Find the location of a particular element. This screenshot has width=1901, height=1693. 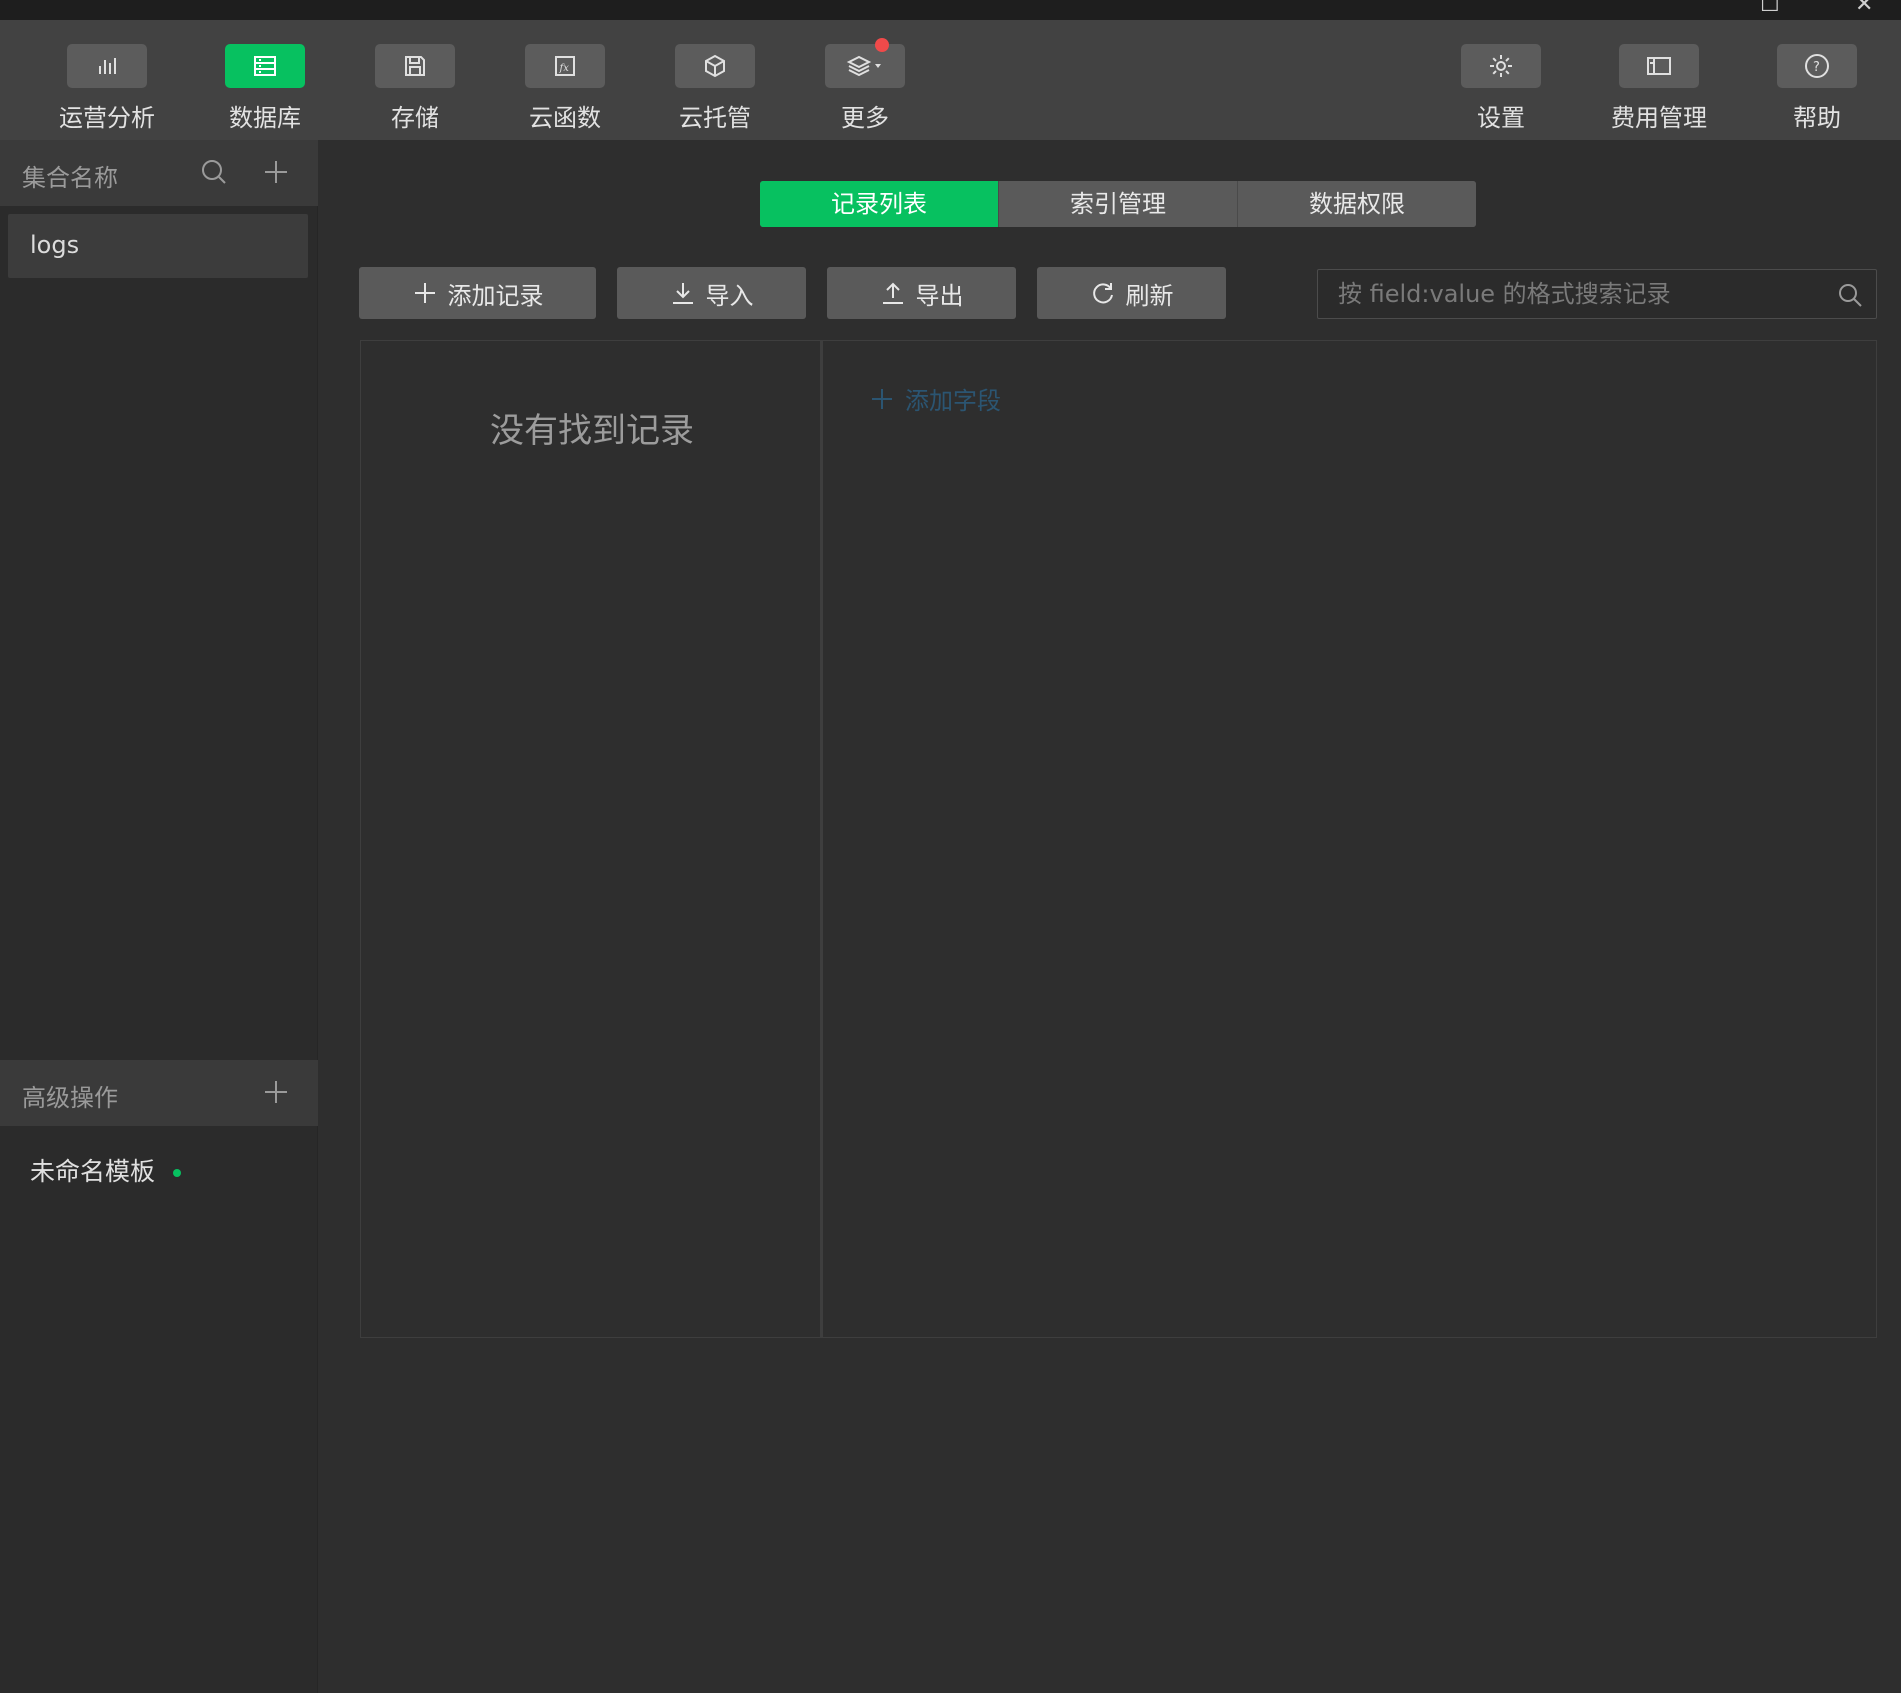

gear-icon is located at coordinates (1501, 66).